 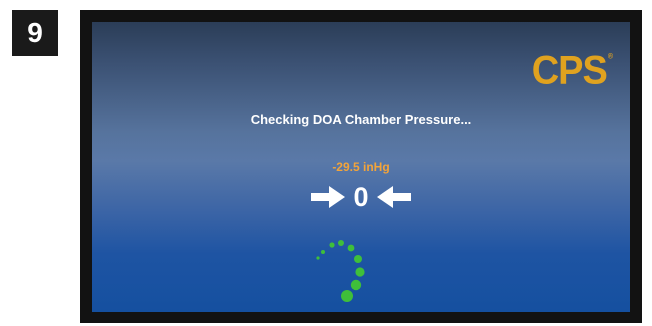 I want to click on zero-indicator: 0, so click(x=361, y=197).